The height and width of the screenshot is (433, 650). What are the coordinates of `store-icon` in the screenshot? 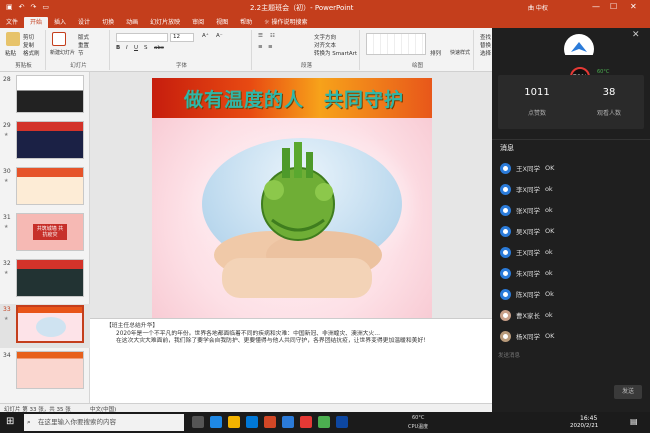 It's located at (252, 422).